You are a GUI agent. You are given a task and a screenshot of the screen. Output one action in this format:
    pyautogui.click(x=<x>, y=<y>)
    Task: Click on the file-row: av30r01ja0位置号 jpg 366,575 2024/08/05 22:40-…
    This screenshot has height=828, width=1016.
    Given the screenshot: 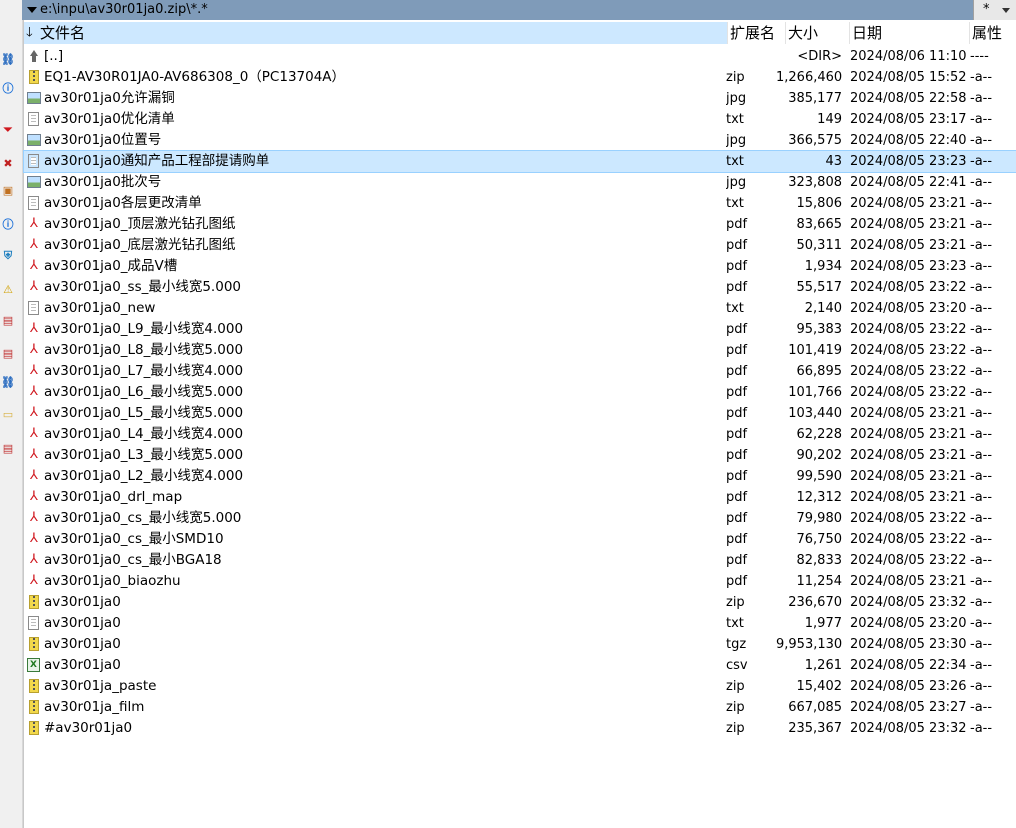 What is the action you would take?
    pyautogui.click(x=520, y=140)
    